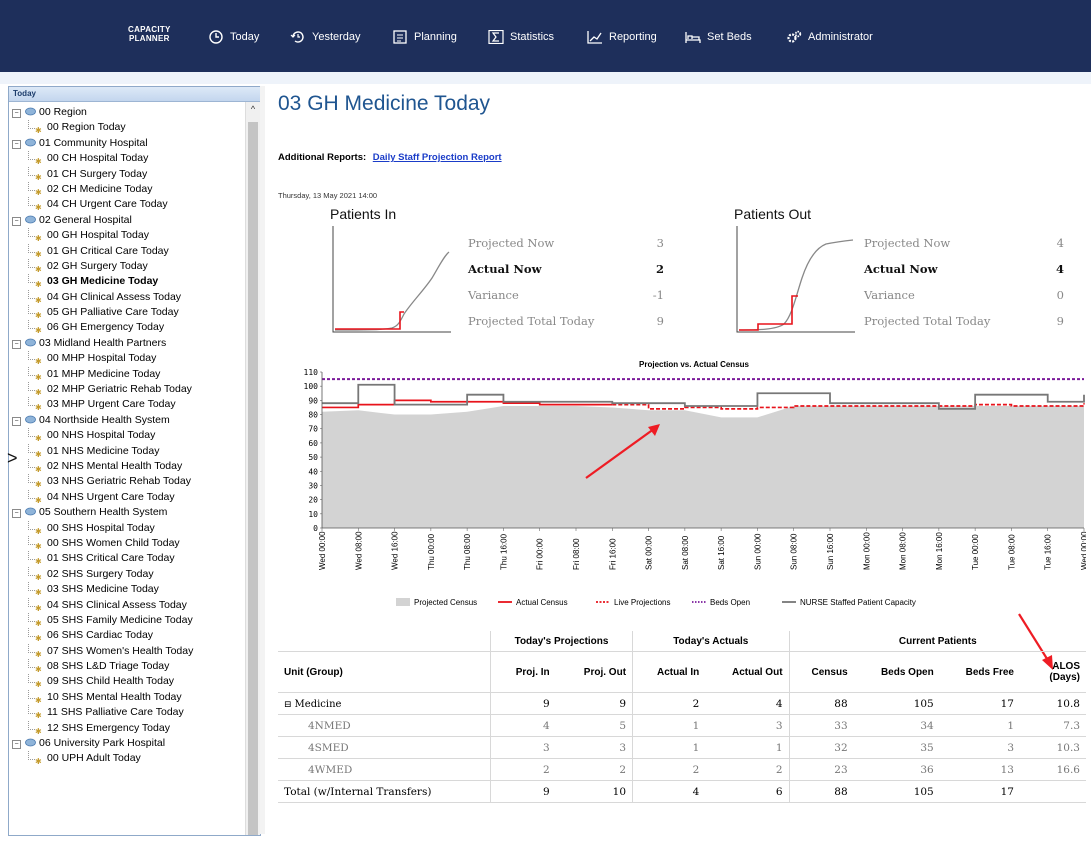 The height and width of the screenshot is (842, 1091). Describe the element at coordinates (127, 112) in the screenshot. I see `tree-group: − 00 Region` at that location.